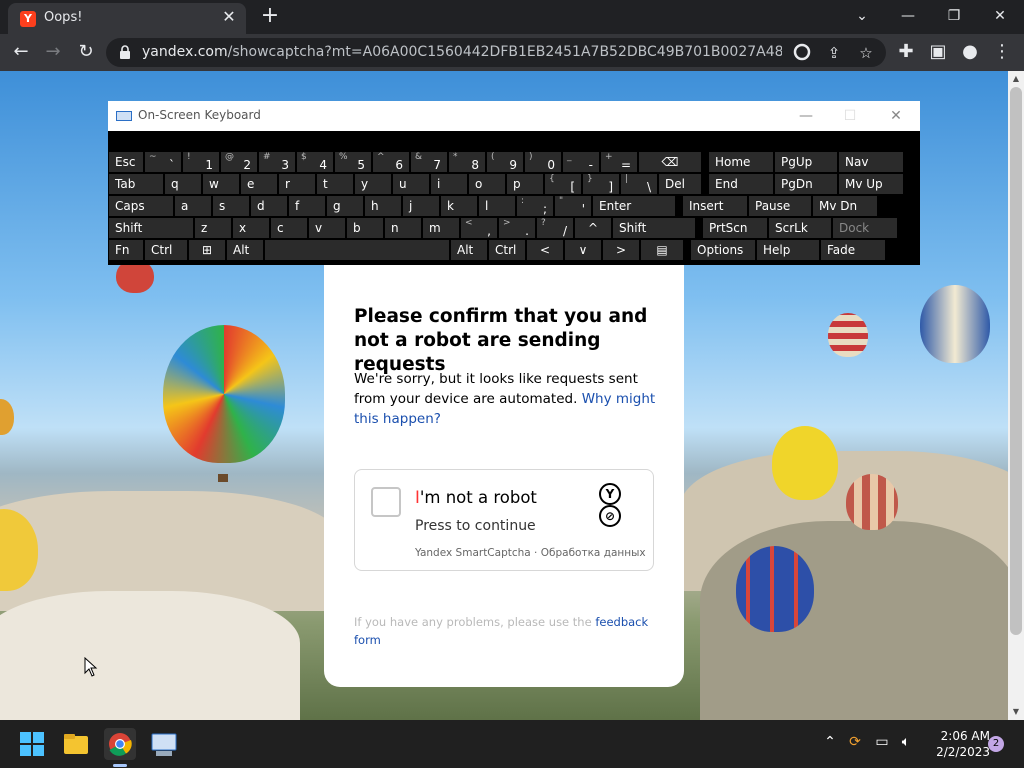 This screenshot has width=1024, height=768. Describe the element at coordinates (882, 742) in the screenshot. I see `network-icon: ▭` at that location.